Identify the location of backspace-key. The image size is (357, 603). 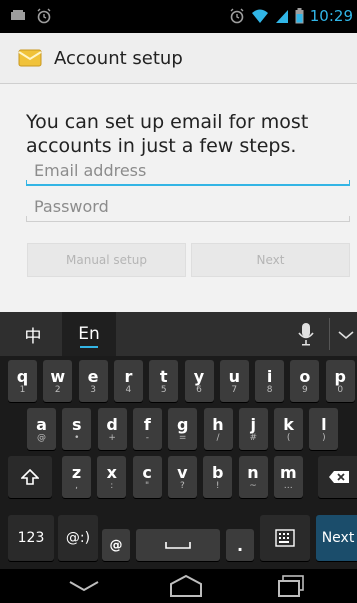
(337, 477).